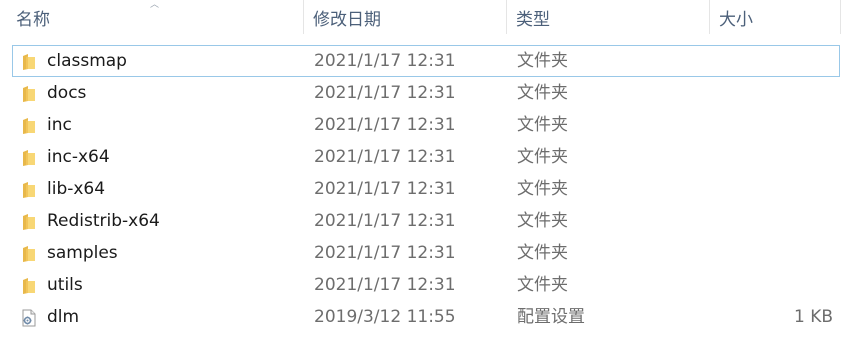  I want to click on file-row-dlm: dlm 2019/3/12 11:55 配置设置 1 KB, so click(426, 317).